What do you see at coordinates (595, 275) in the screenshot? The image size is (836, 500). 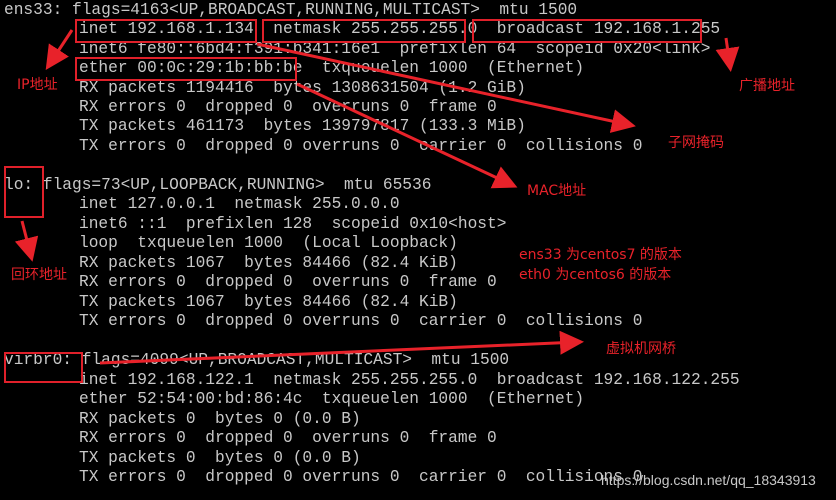 I see `version-note-centos6: eth0 为centos6 的版本` at bounding box center [595, 275].